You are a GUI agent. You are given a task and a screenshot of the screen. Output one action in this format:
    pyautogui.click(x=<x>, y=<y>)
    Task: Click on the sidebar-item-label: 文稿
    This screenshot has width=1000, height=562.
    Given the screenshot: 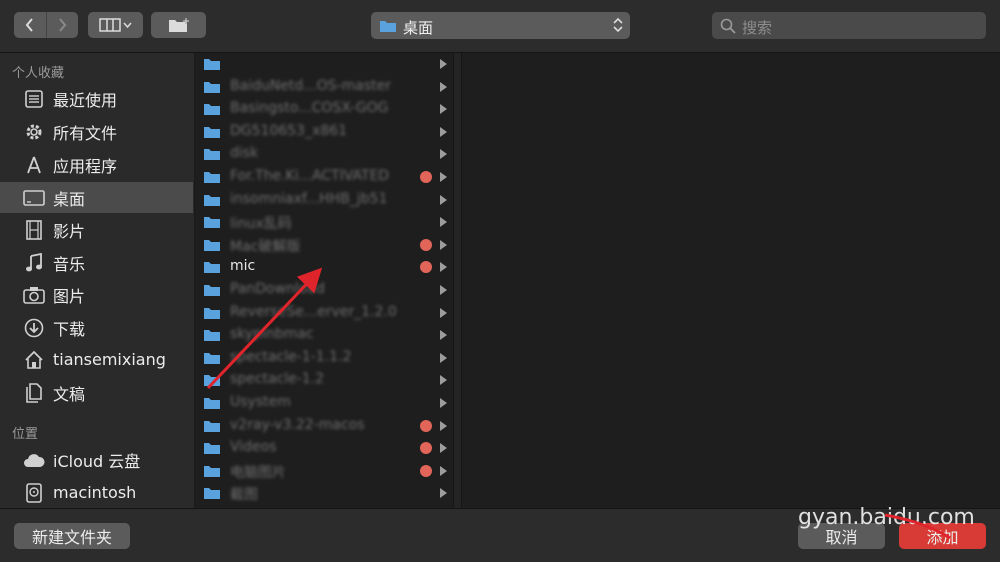 What is the action you would take?
    pyautogui.click(x=69, y=394)
    